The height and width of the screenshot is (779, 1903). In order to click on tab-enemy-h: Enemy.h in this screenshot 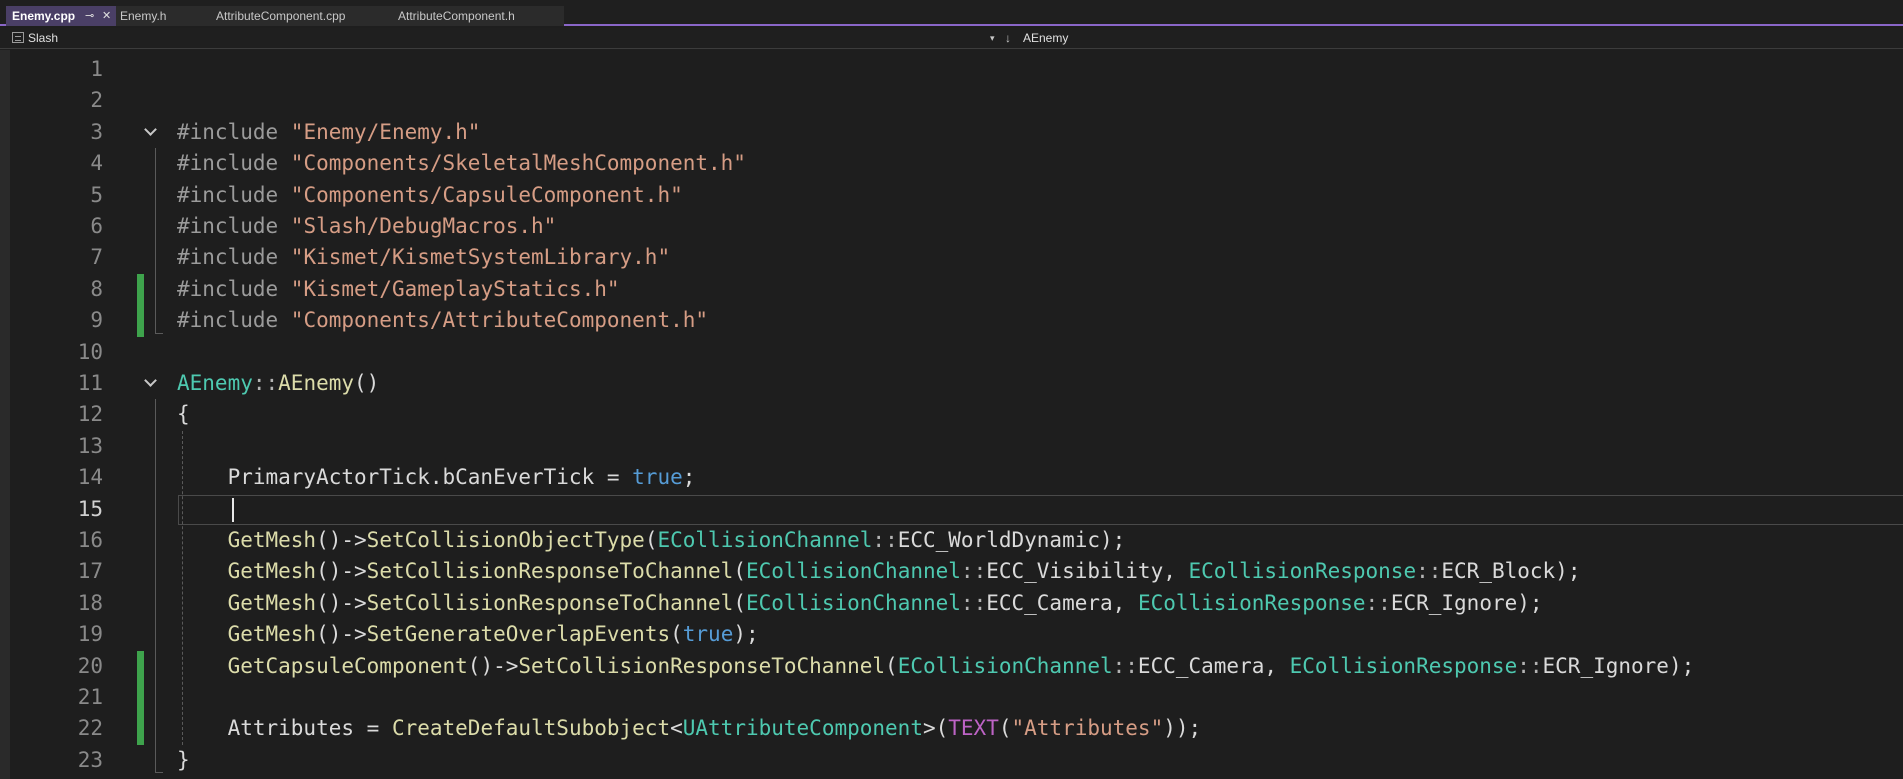, I will do `click(164, 16)`.